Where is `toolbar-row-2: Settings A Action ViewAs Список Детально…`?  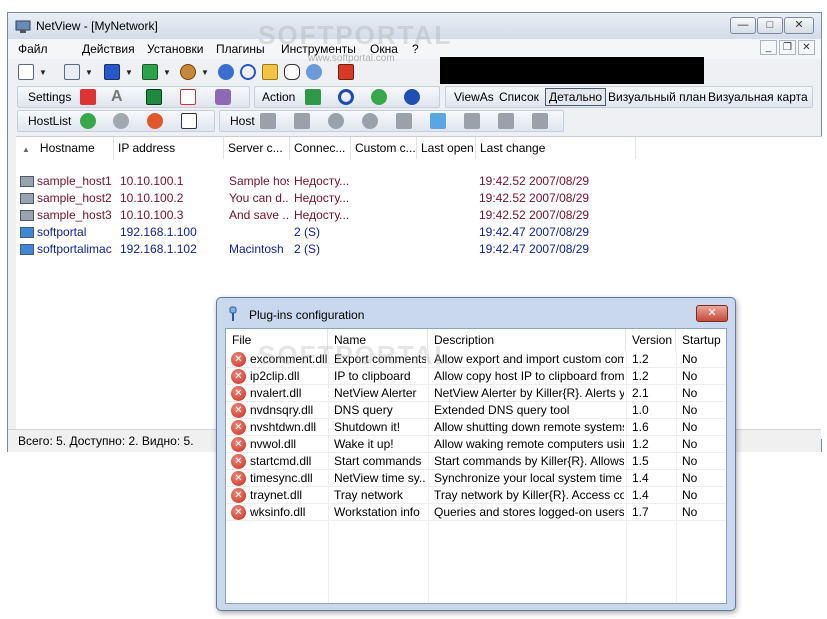 toolbar-row-2: Settings A Action ViewAs Список Детально… is located at coordinates (414, 97).